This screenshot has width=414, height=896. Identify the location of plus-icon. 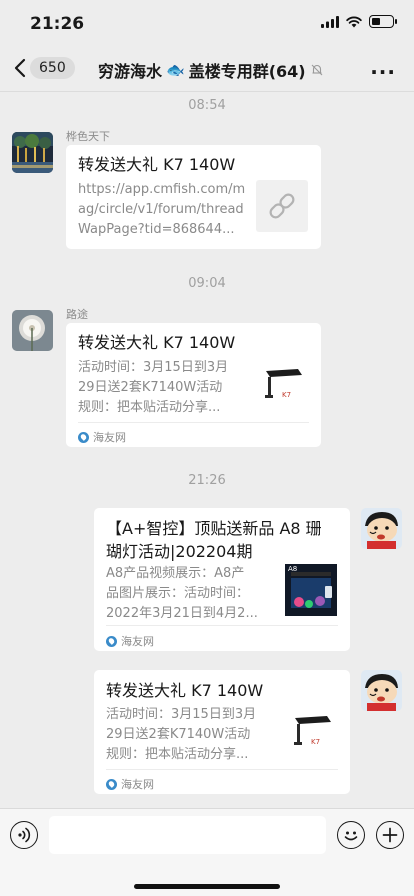
(390, 835).